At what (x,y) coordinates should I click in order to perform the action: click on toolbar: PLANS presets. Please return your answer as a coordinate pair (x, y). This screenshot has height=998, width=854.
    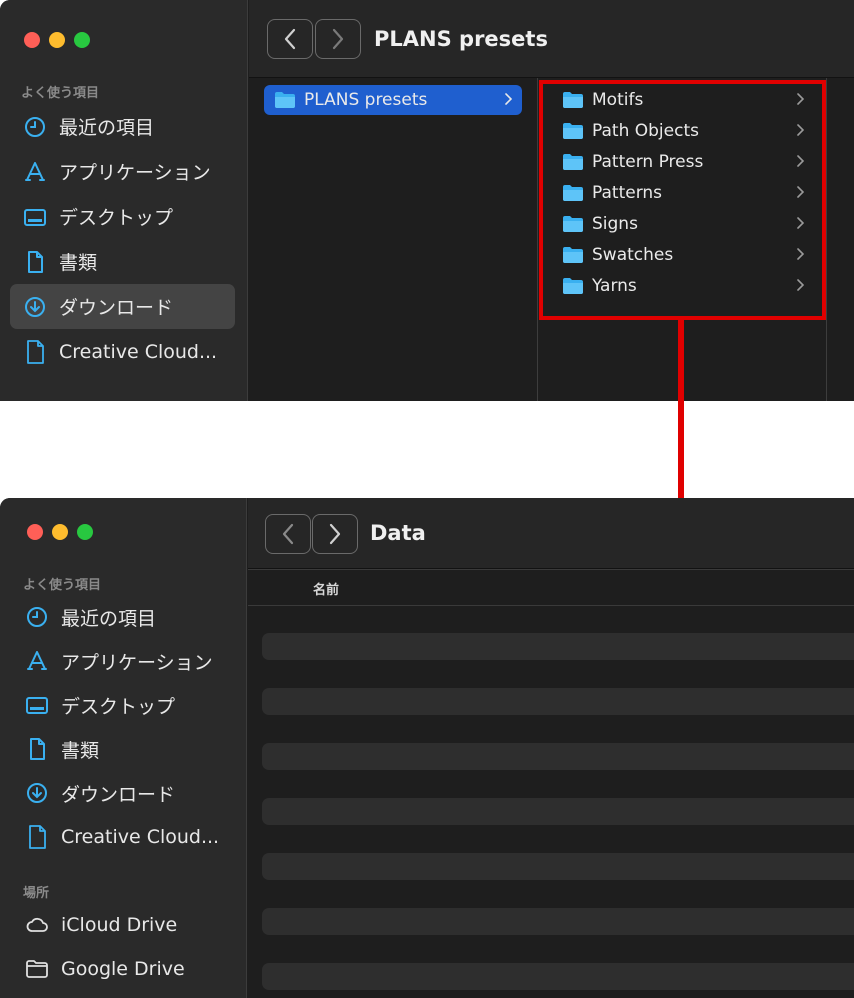
    Looking at the image, I should click on (551, 39).